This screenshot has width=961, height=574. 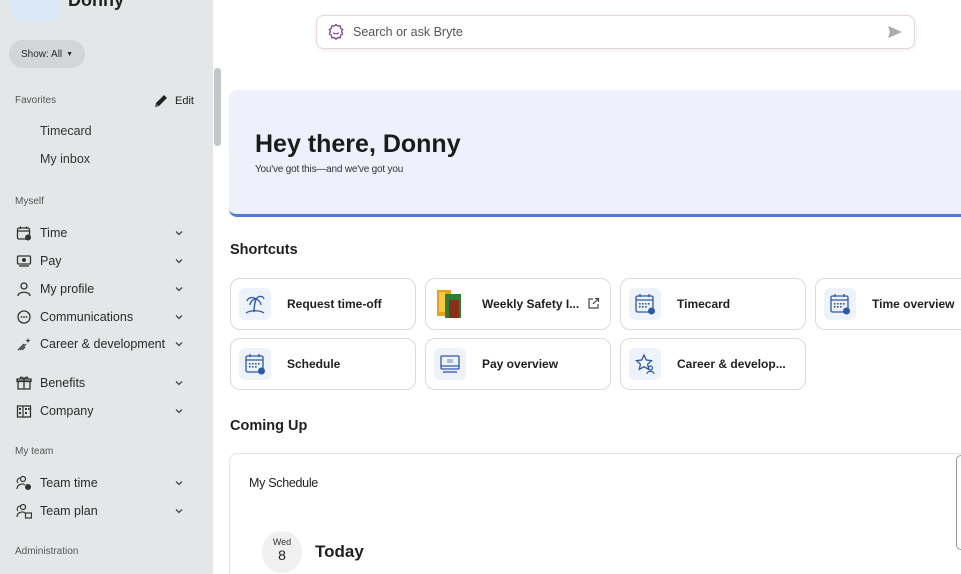 What do you see at coordinates (70, 54) in the screenshot?
I see `caret-down-icon: ▼` at bounding box center [70, 54].